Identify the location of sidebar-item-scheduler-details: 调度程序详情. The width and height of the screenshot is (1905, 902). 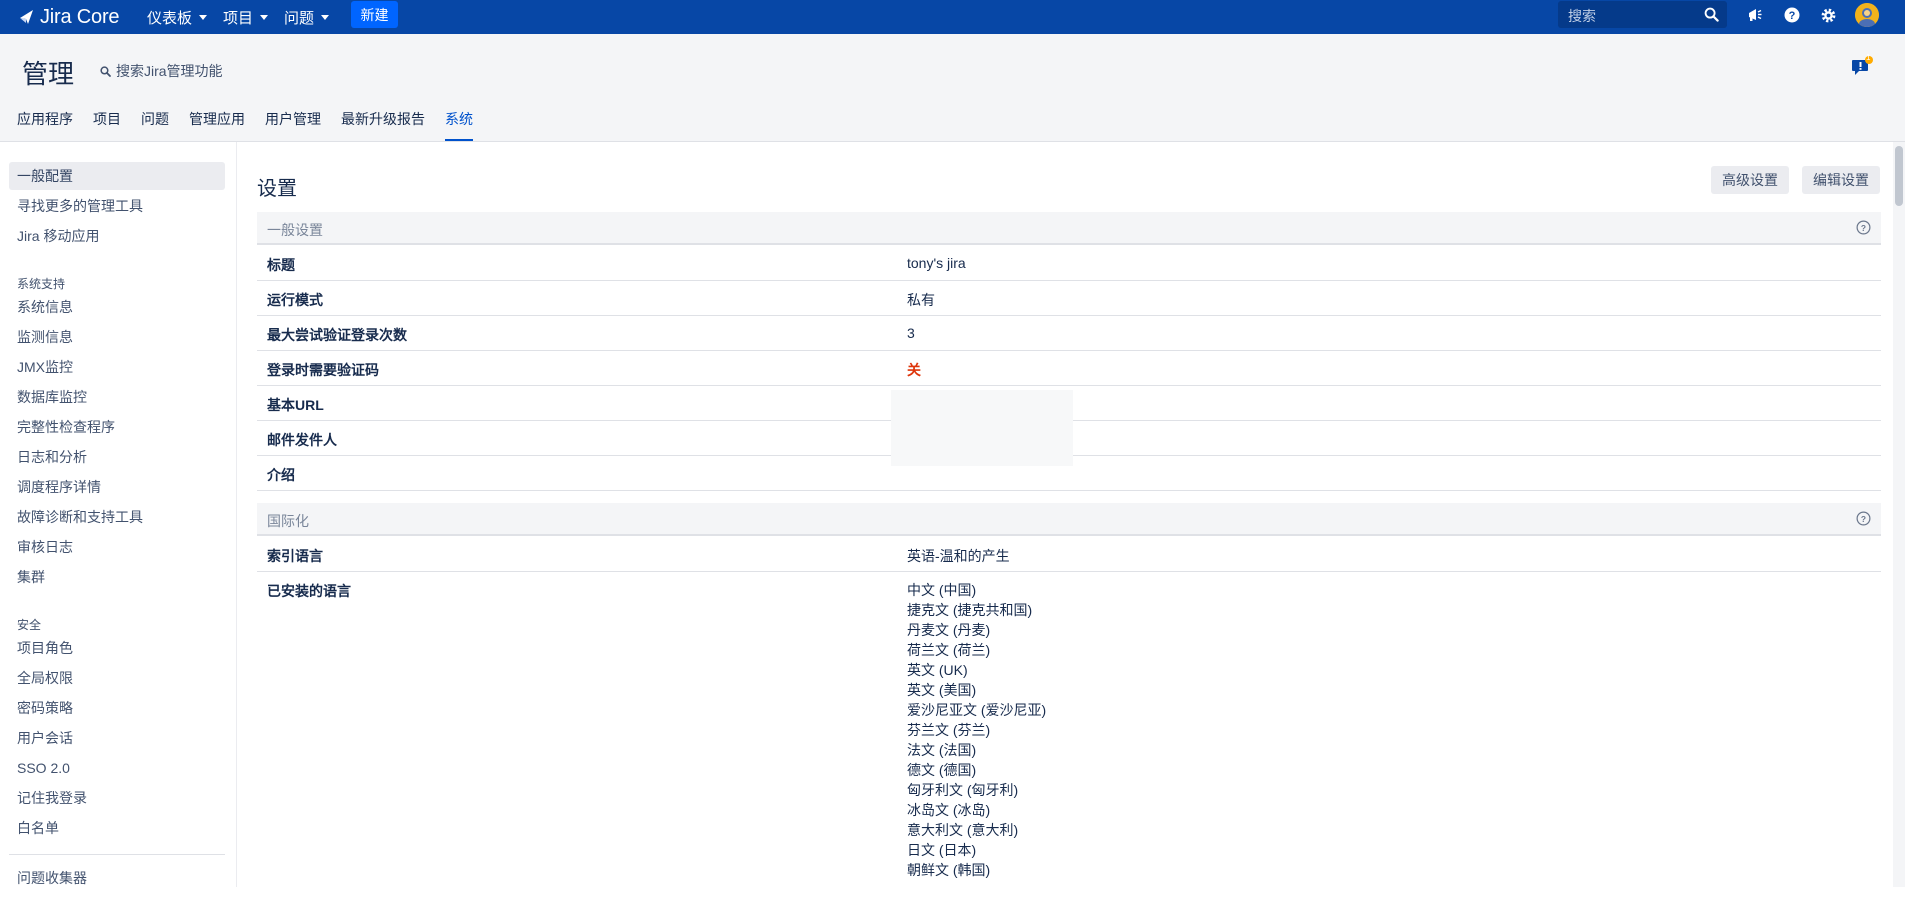
(117, 487).